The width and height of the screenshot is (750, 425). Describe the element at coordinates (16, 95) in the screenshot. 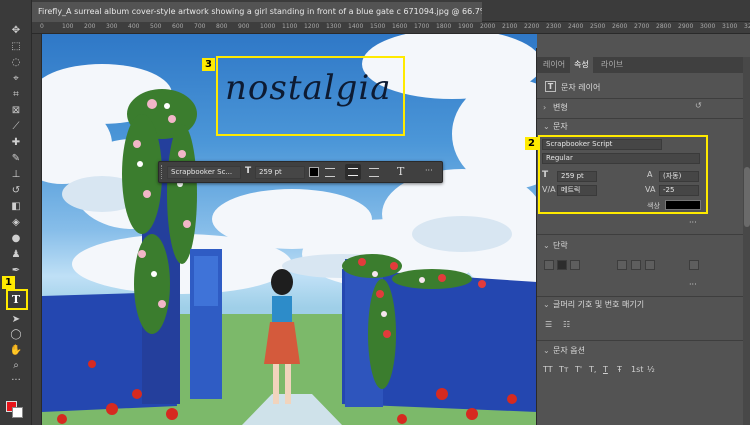

I see `crop-tool-icon: ⌗` at that location.